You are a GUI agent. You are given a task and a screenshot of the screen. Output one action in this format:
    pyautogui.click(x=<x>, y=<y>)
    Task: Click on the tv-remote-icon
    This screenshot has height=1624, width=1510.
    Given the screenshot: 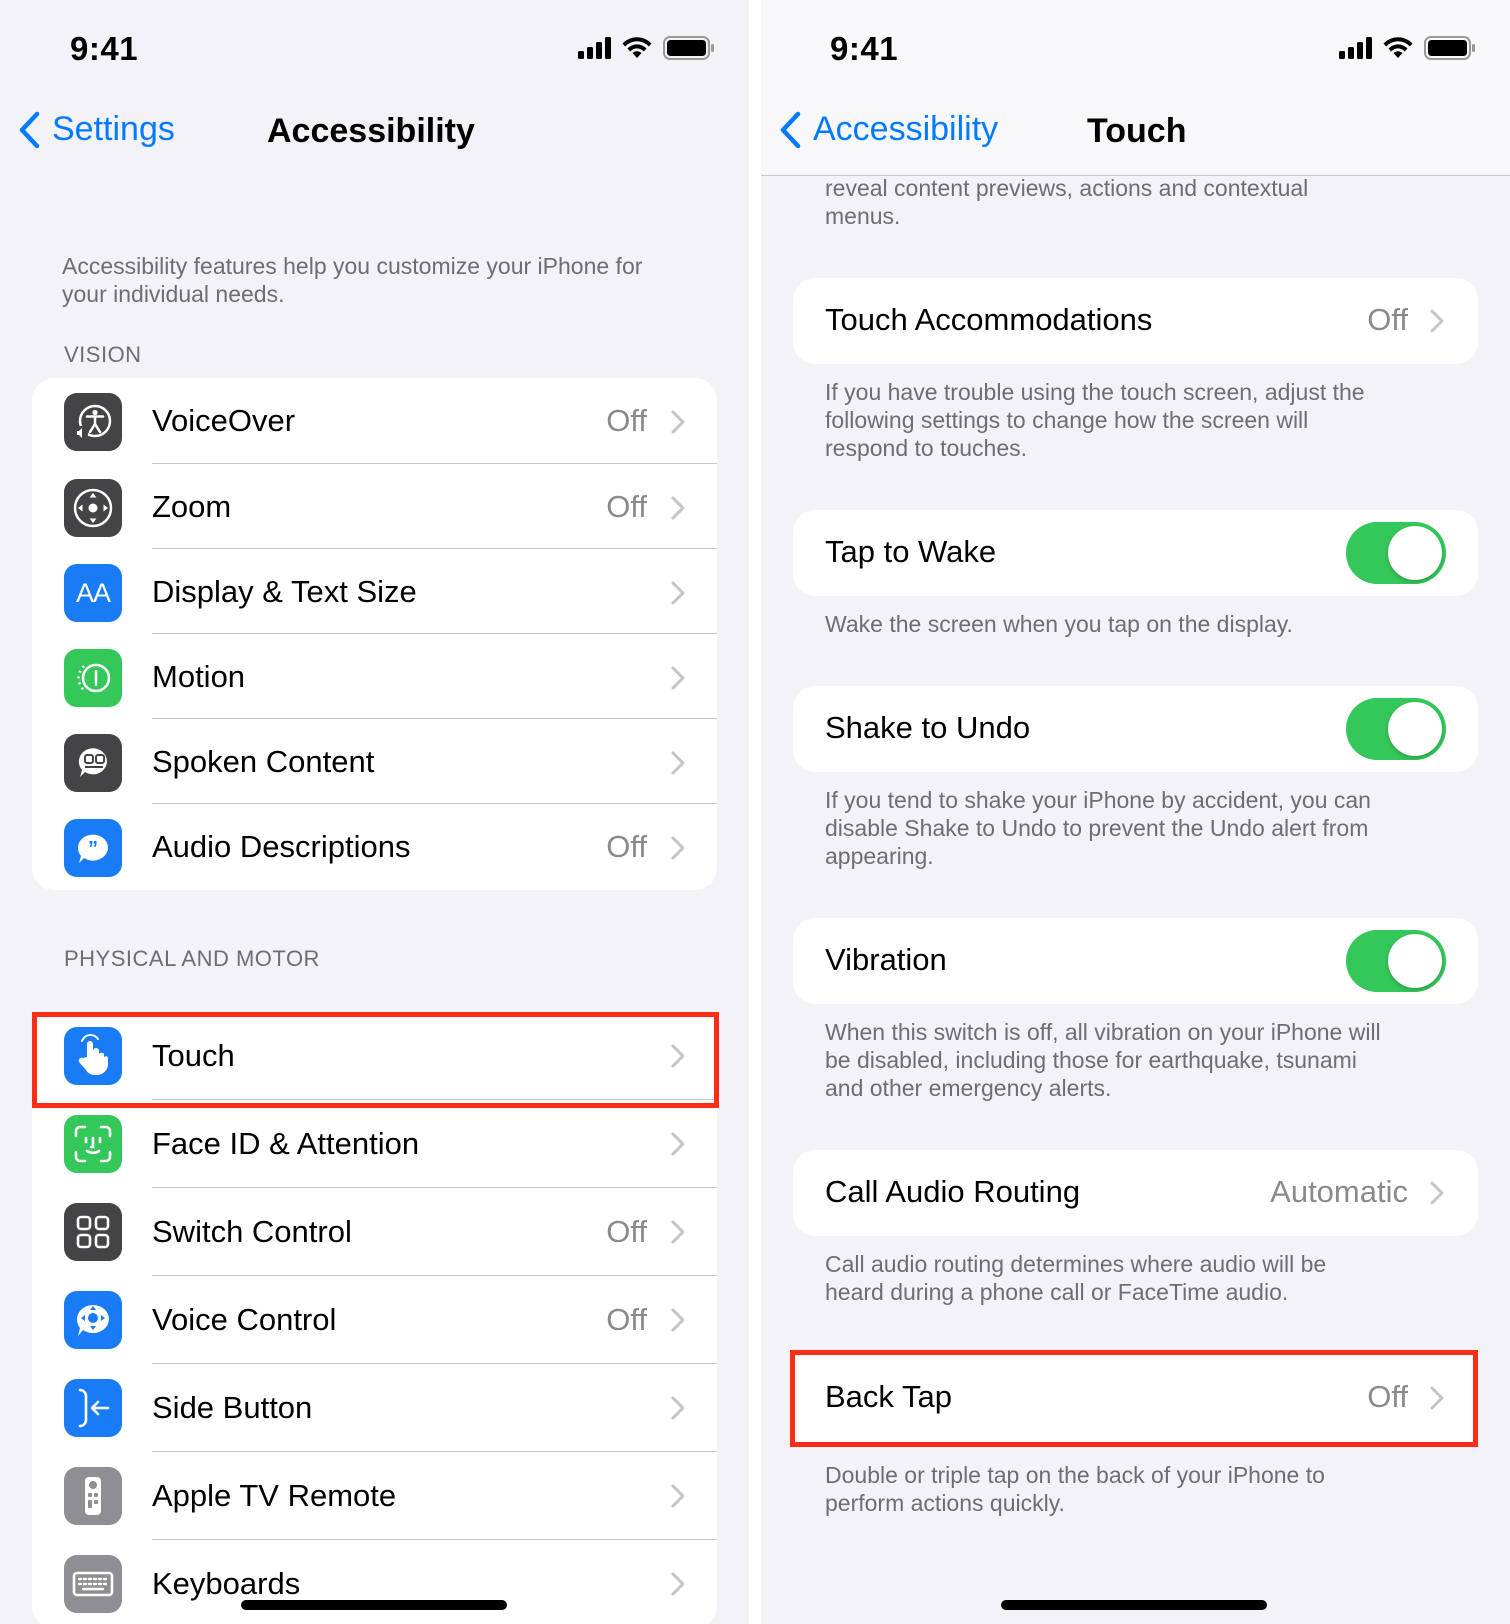 What is the action you would take?
    pyautogui.click(x=93, y=1496)
    